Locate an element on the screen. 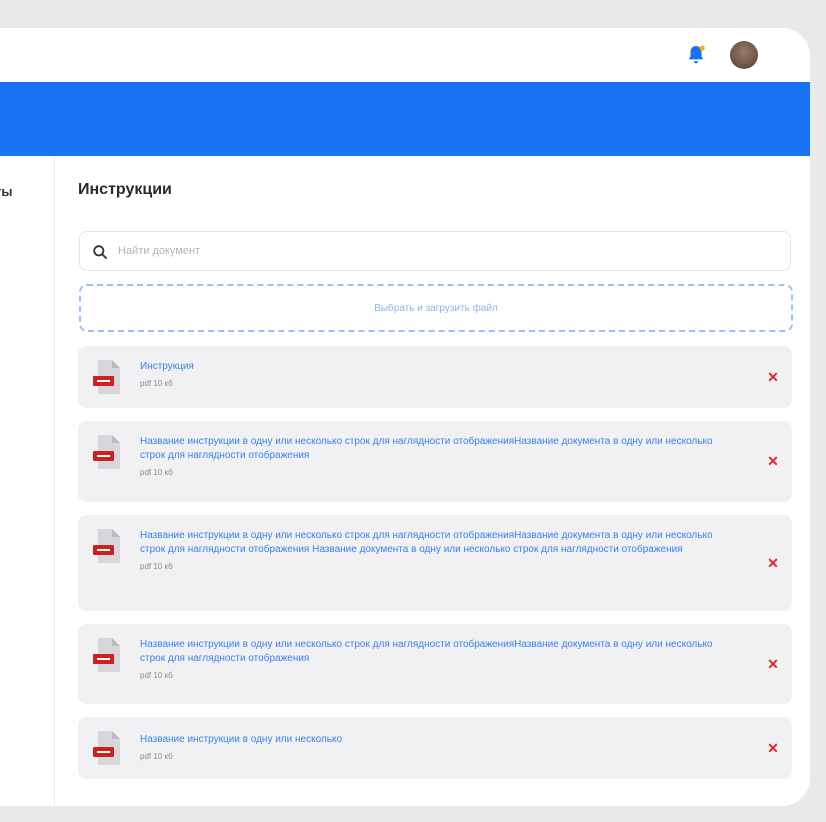 This screenshot has width=826, height=822. bell-icon is located at coordinates (696, 55).